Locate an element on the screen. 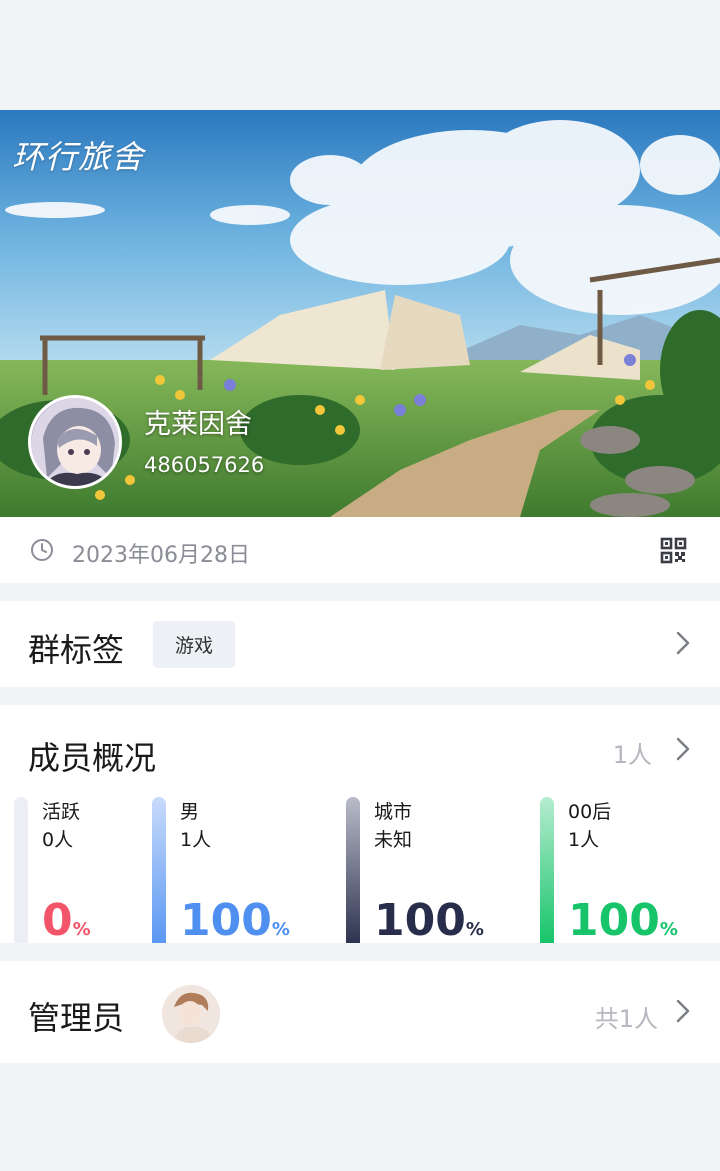  group-name: 克莱因舍 is located at coordinates (198, 424).